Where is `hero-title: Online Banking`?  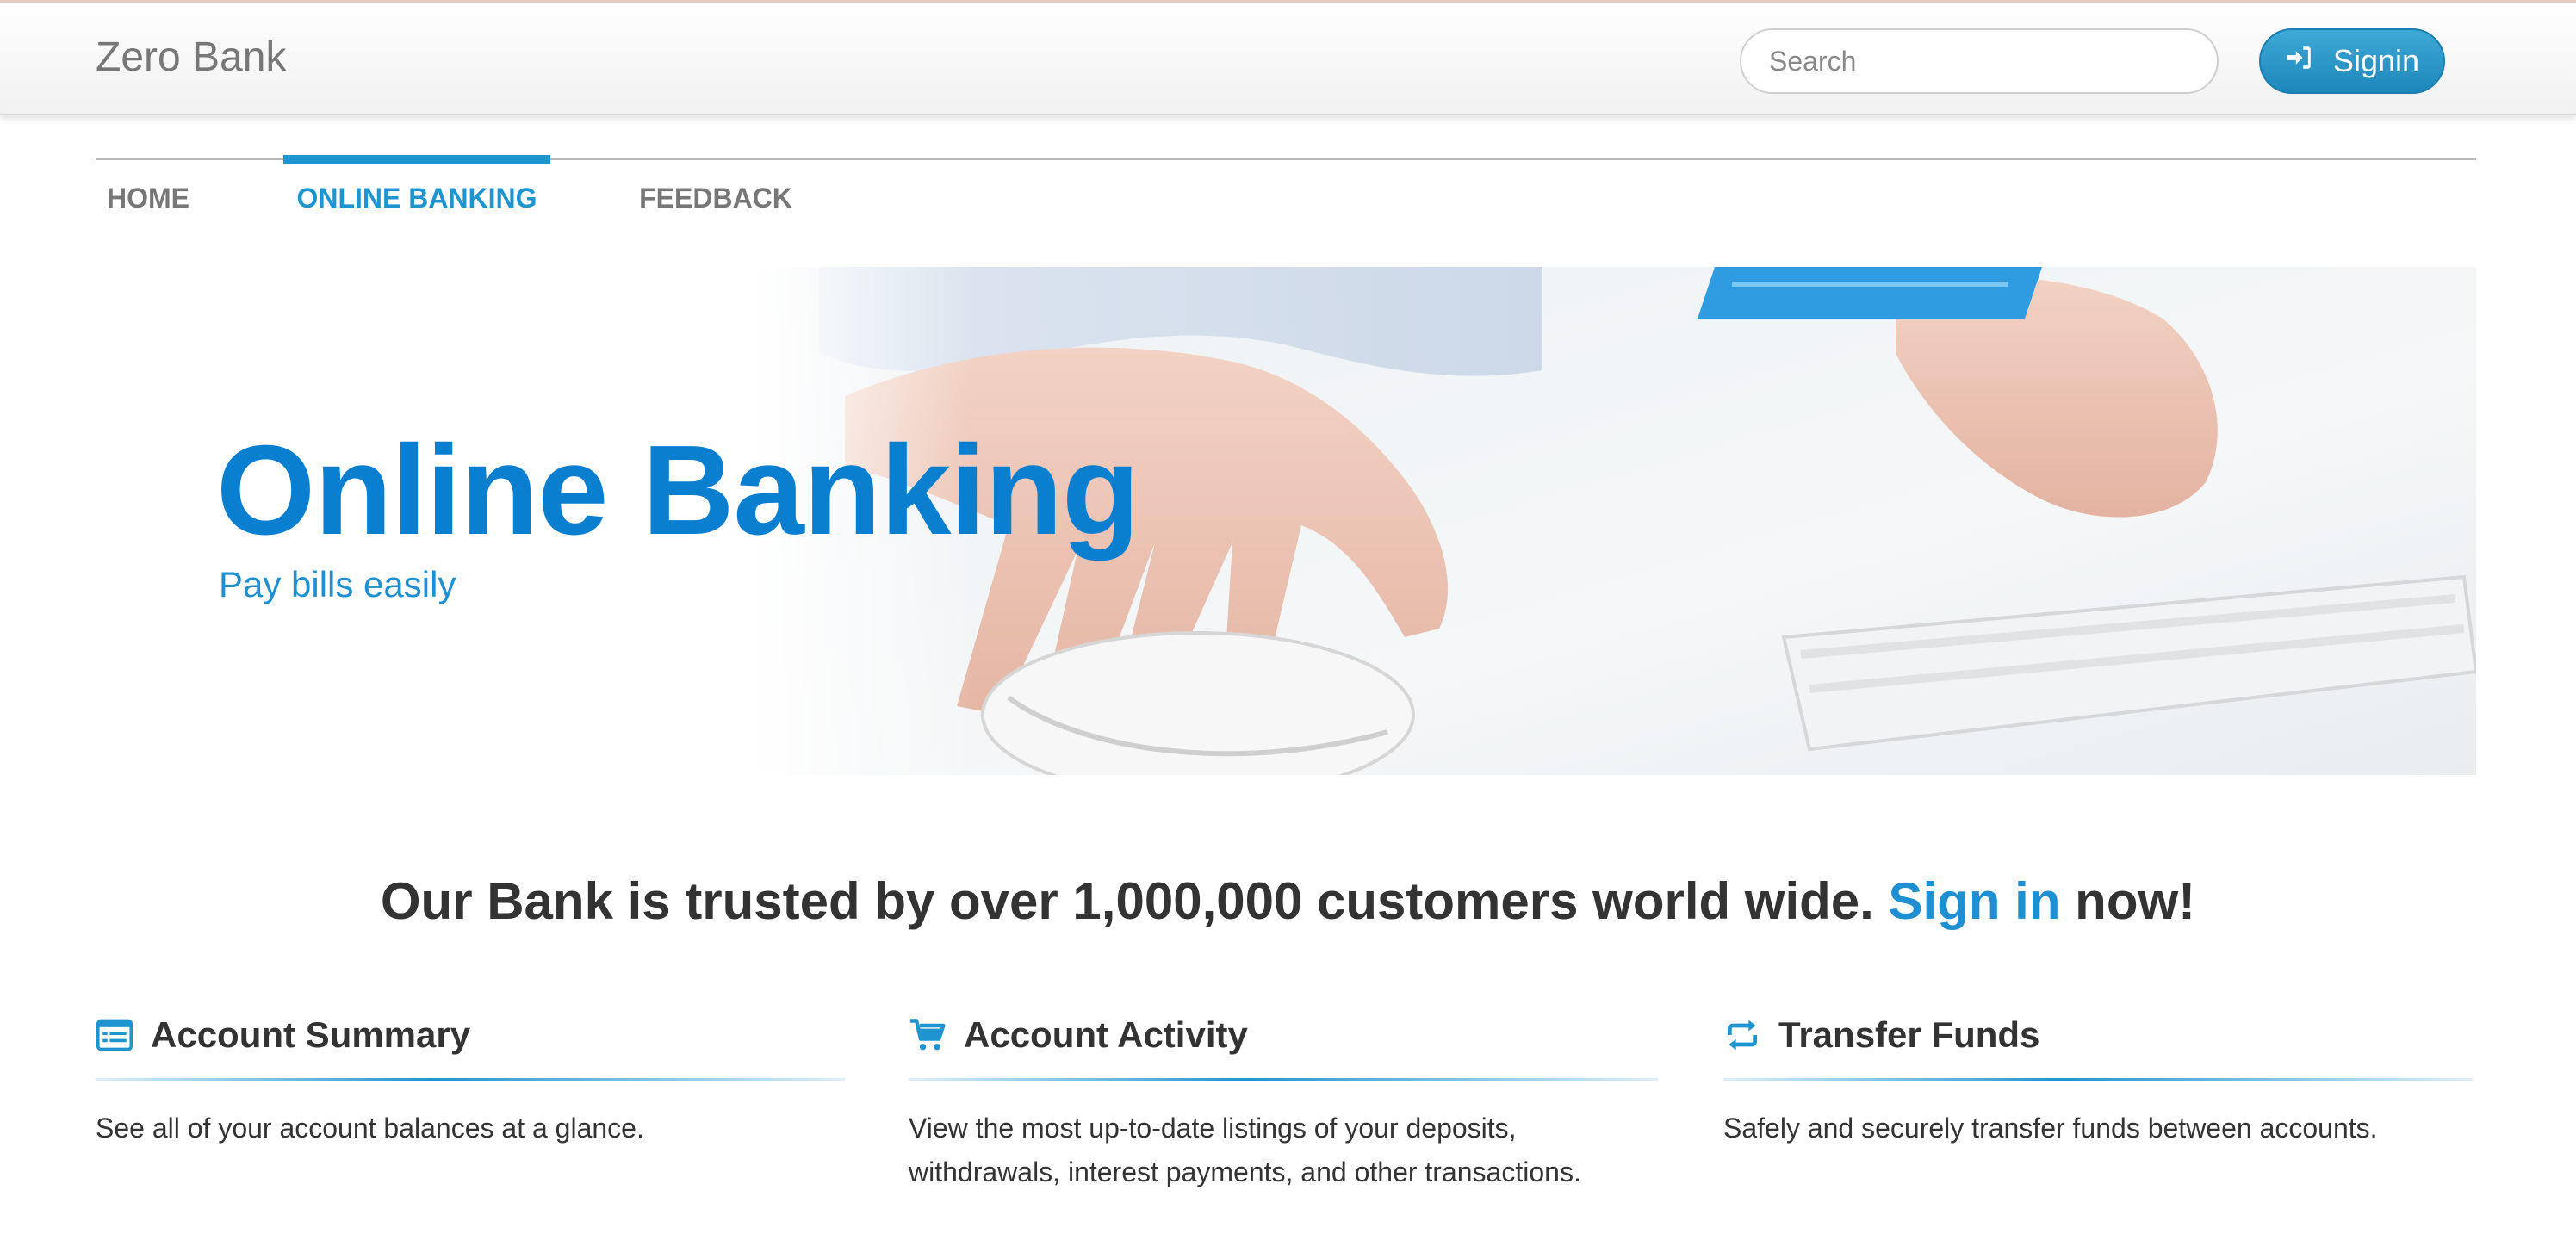
hero-title: Online Banking is located at coordinates (677, 490).